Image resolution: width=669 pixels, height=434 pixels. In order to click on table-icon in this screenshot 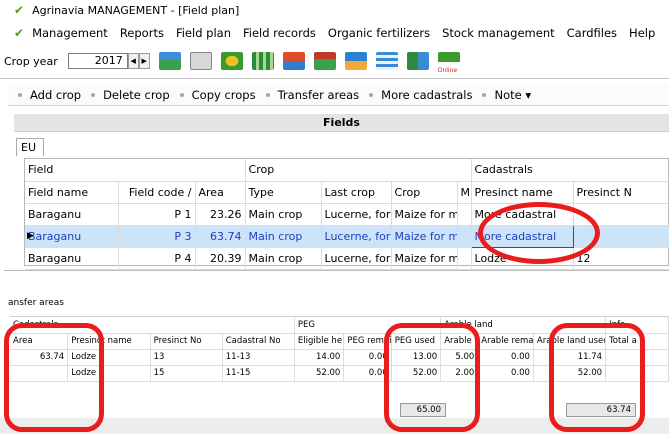, I will do `click(386, 61)`.